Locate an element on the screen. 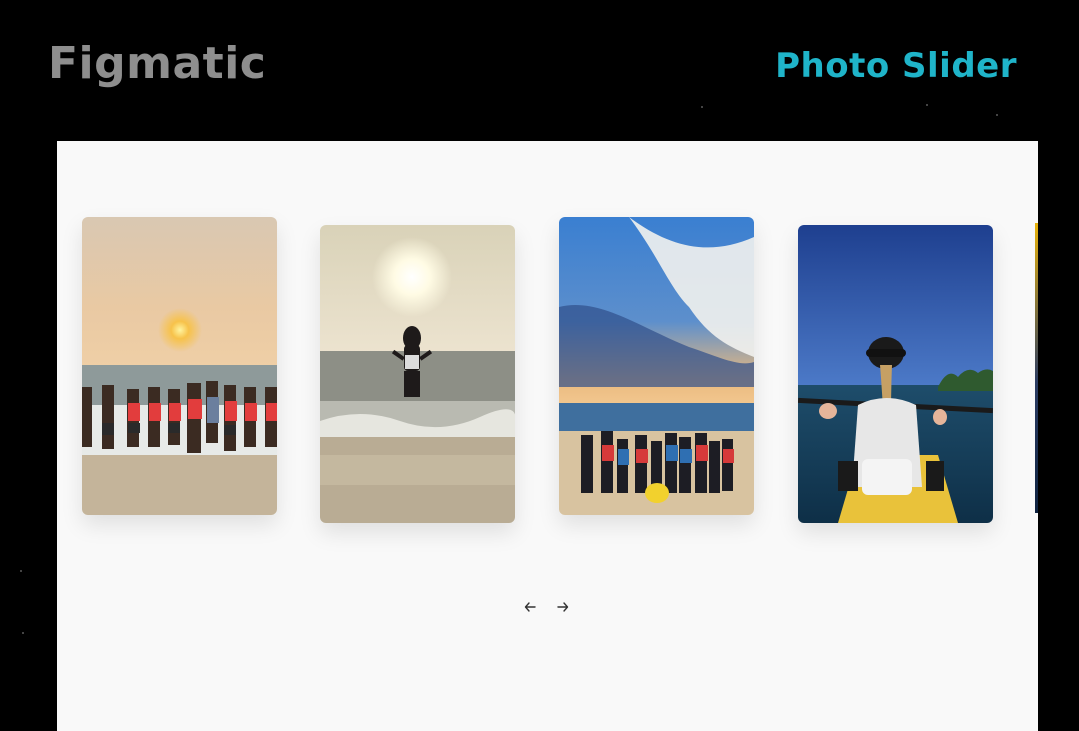  photo-woman-sea is located at coordinates (417, 374).